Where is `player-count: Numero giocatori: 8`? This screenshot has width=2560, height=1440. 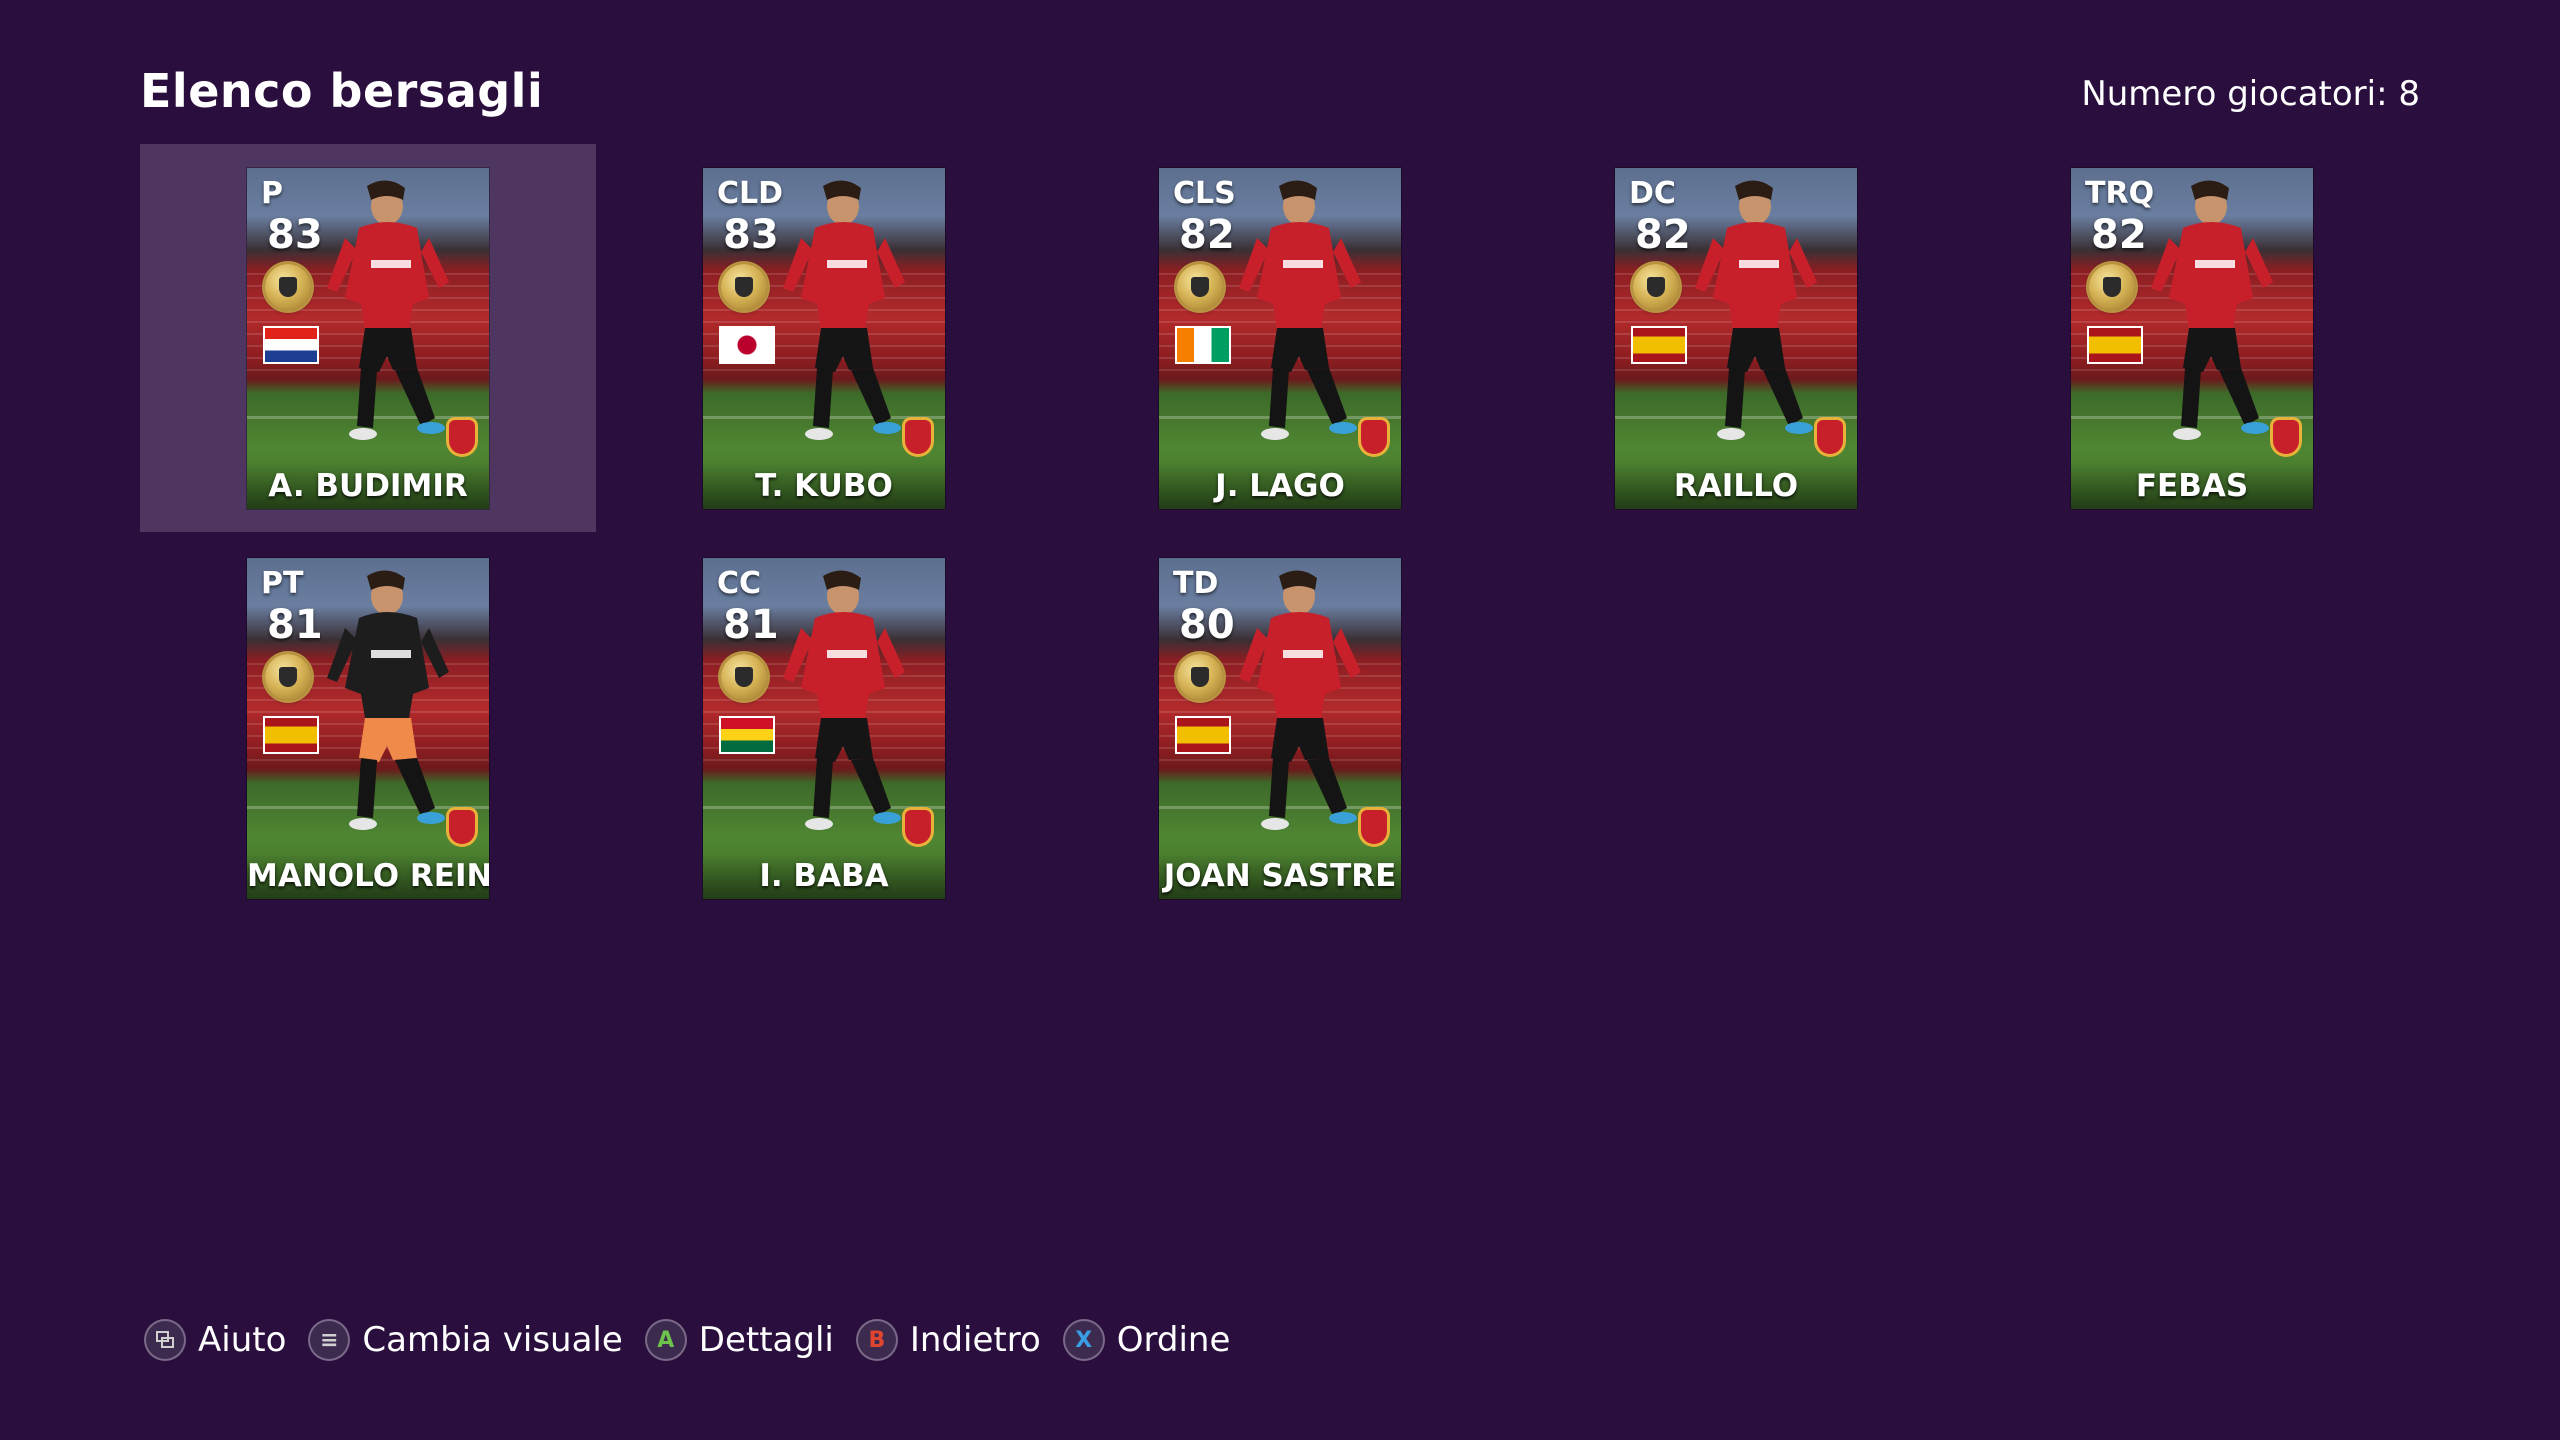
player-count: Numero giocatori: 8 is located at coordinates (2250, 94).